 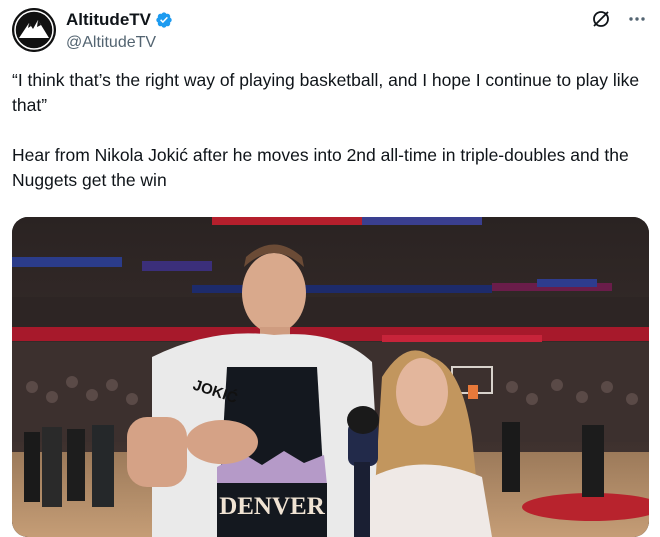 I want to click on mountain-logo-icon, so click(x=34, y=30).